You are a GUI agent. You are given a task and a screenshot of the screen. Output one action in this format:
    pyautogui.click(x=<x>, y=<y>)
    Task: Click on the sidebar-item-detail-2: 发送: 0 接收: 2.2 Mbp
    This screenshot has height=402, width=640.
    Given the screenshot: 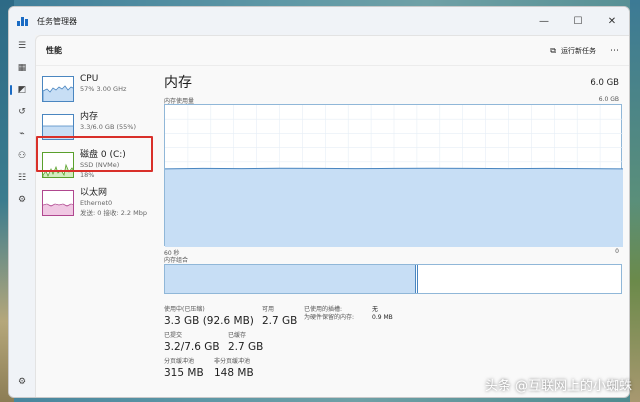 What is the action you would take?
    pyautogui.click(x=113, y=213)
    